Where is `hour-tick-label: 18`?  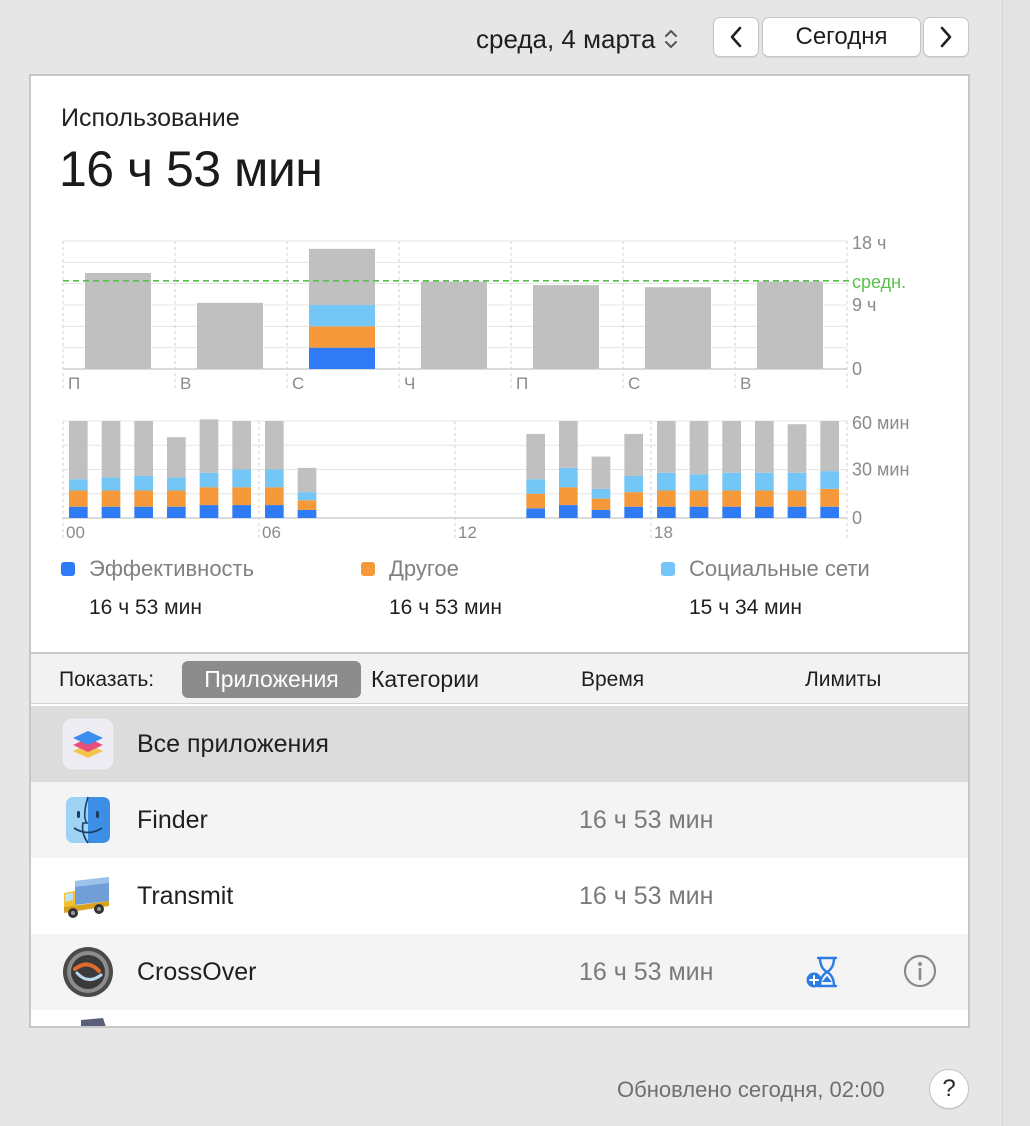 hour-tick-label: 18 is located at coordinates (663, 532).